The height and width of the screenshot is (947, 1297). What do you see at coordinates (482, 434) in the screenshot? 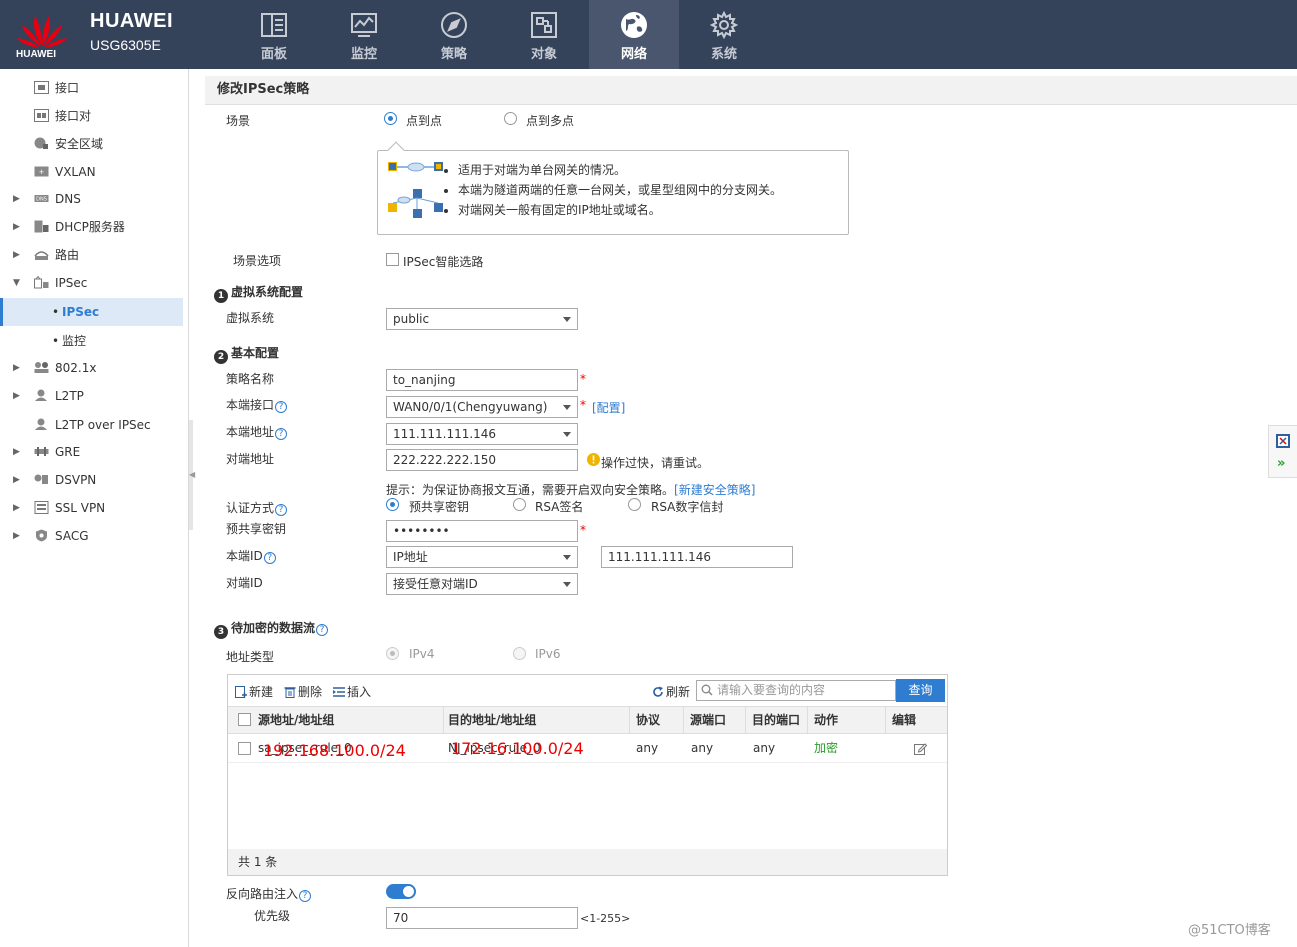
I see `local-address-select: 111.111.111.146` at bounding box center [482, 434].